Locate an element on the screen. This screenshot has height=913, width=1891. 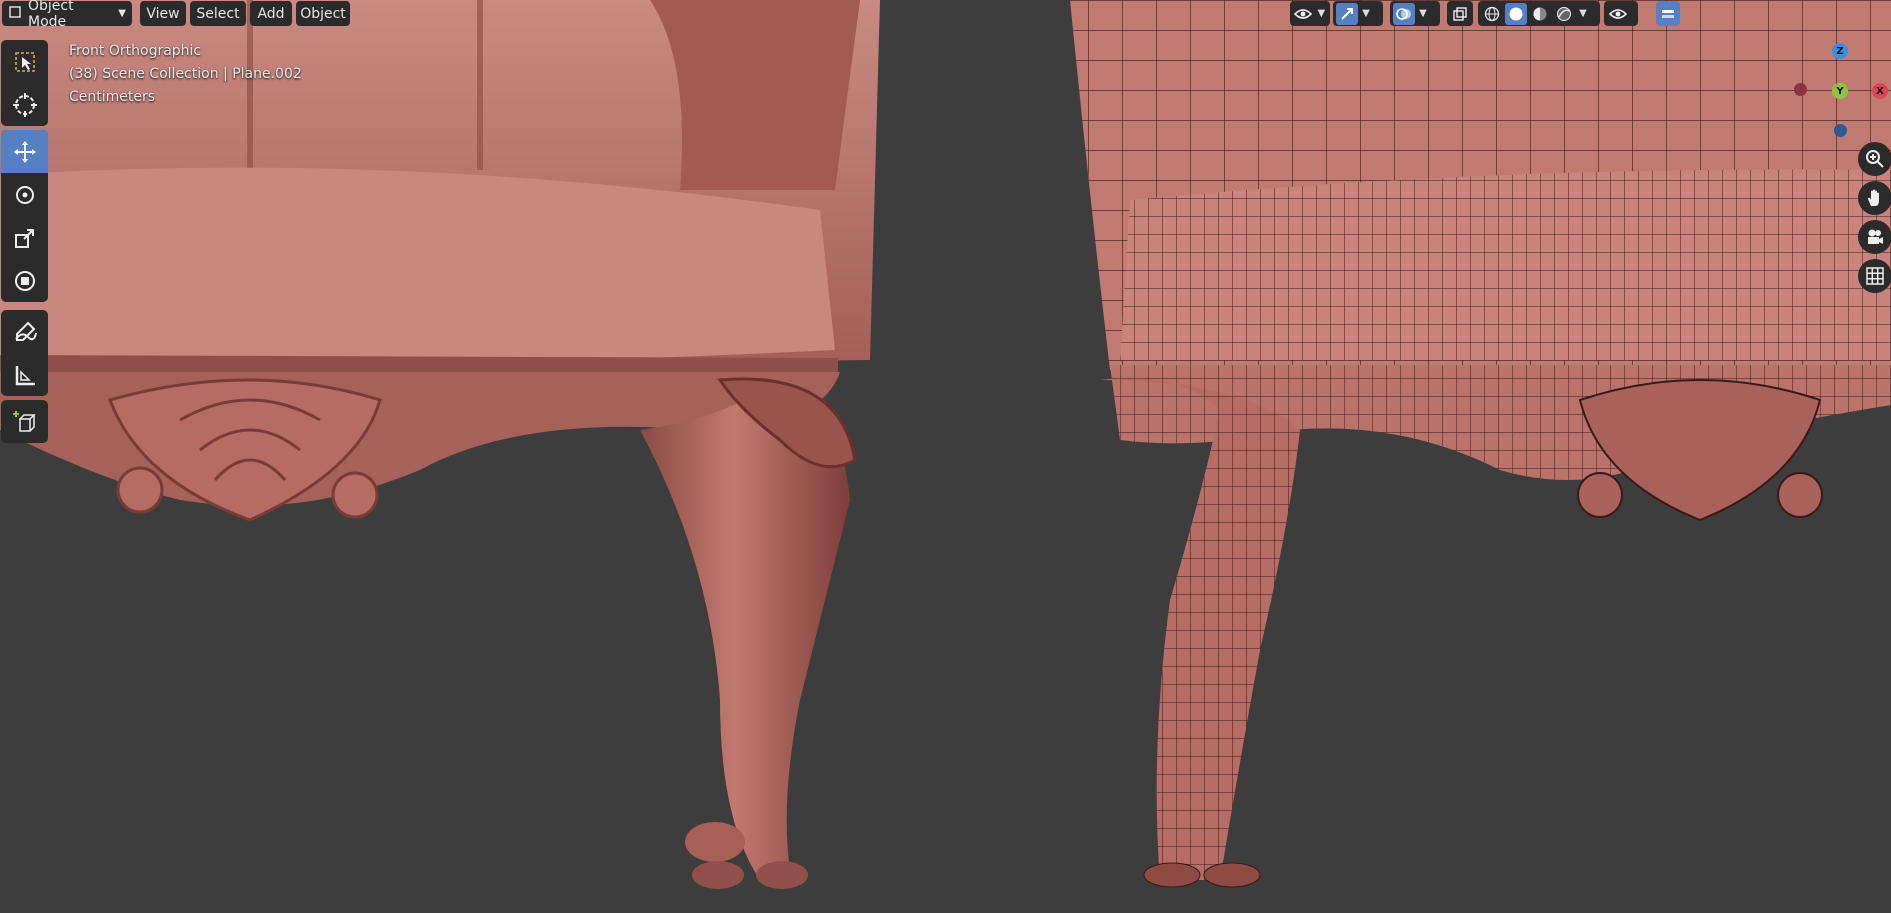
visibility-dropdown: ▼ is located at coordinates (1310, 13).